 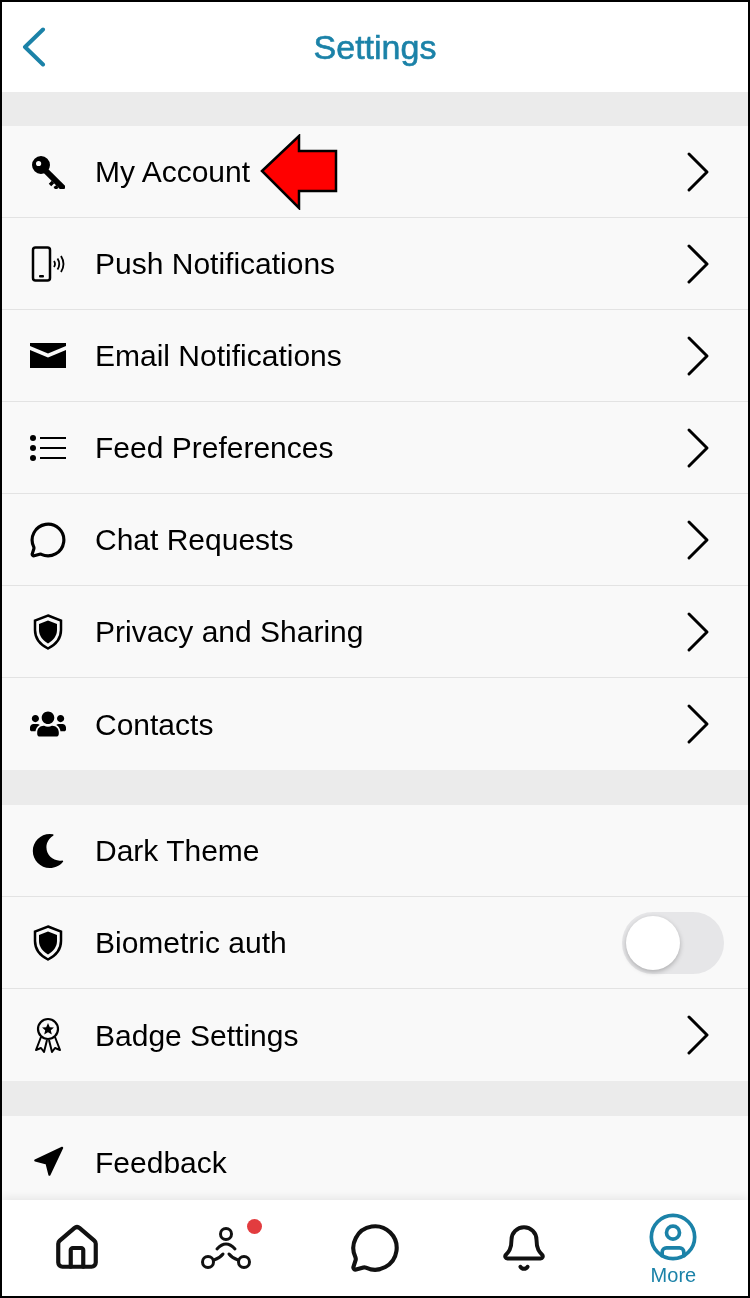 What do you see at coordinates (375, 1035) in the screenshot?
I see `settings-row: Badge Settings` at bounding box center [375, 1035].